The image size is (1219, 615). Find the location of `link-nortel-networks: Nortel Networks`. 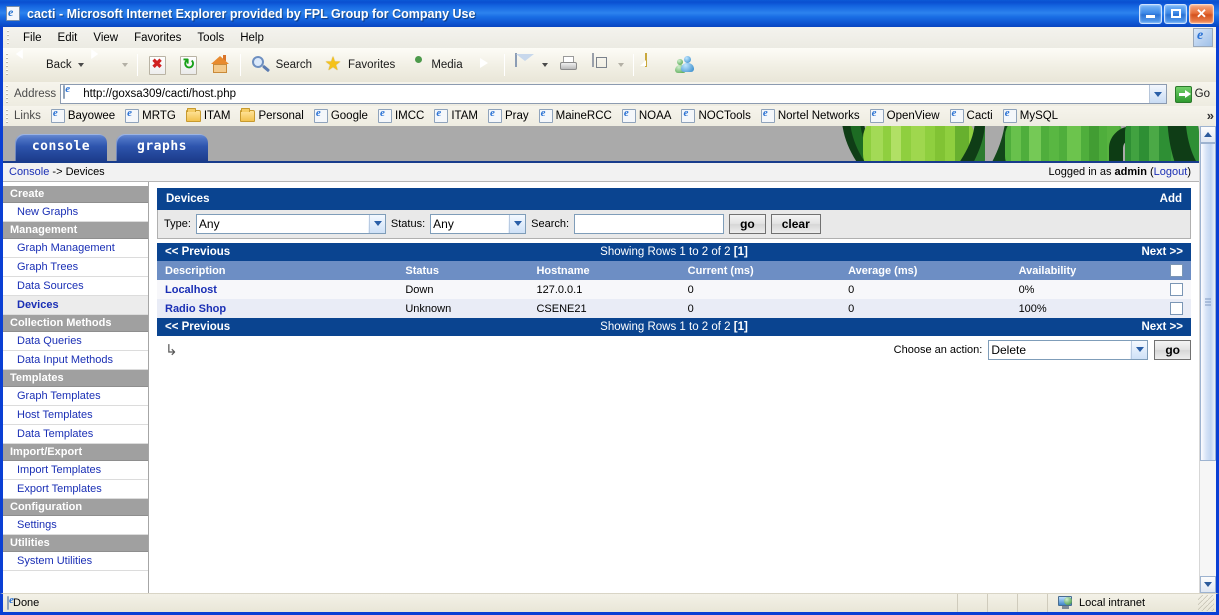

link-nortel-networks: Nortel Networks is located at coordinates (810, 115).